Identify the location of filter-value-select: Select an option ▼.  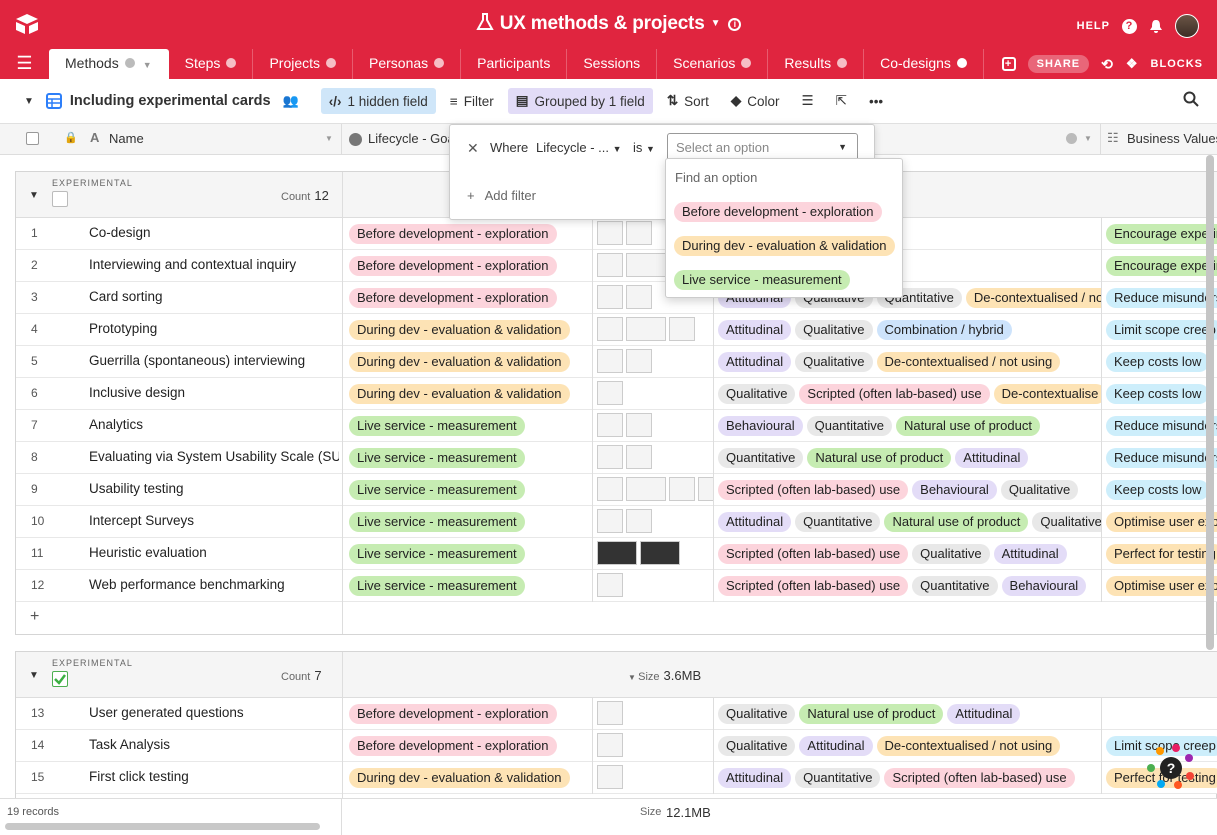
(762, 147).